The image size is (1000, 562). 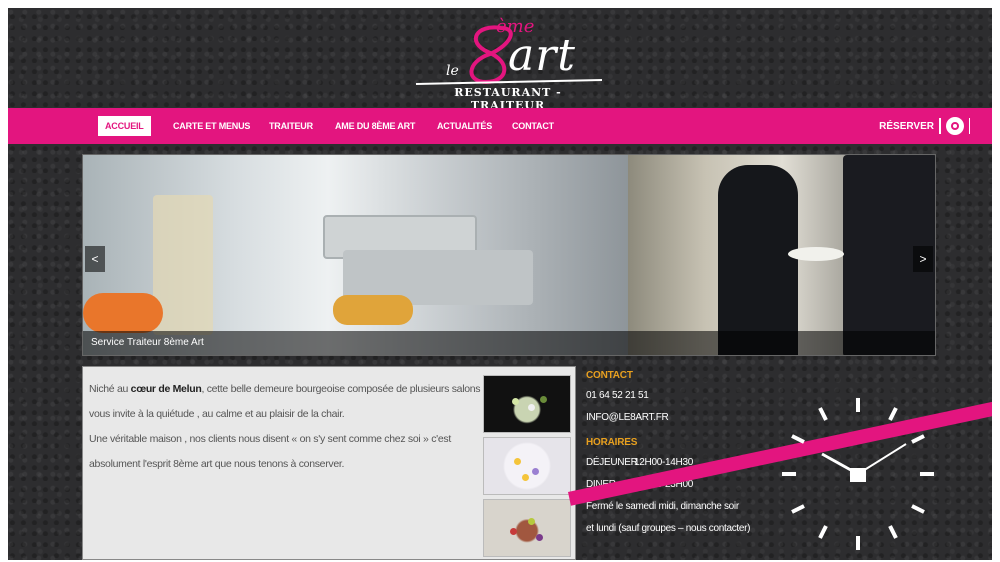 I want to click on logo-art: art, so click(x=542, y=55).